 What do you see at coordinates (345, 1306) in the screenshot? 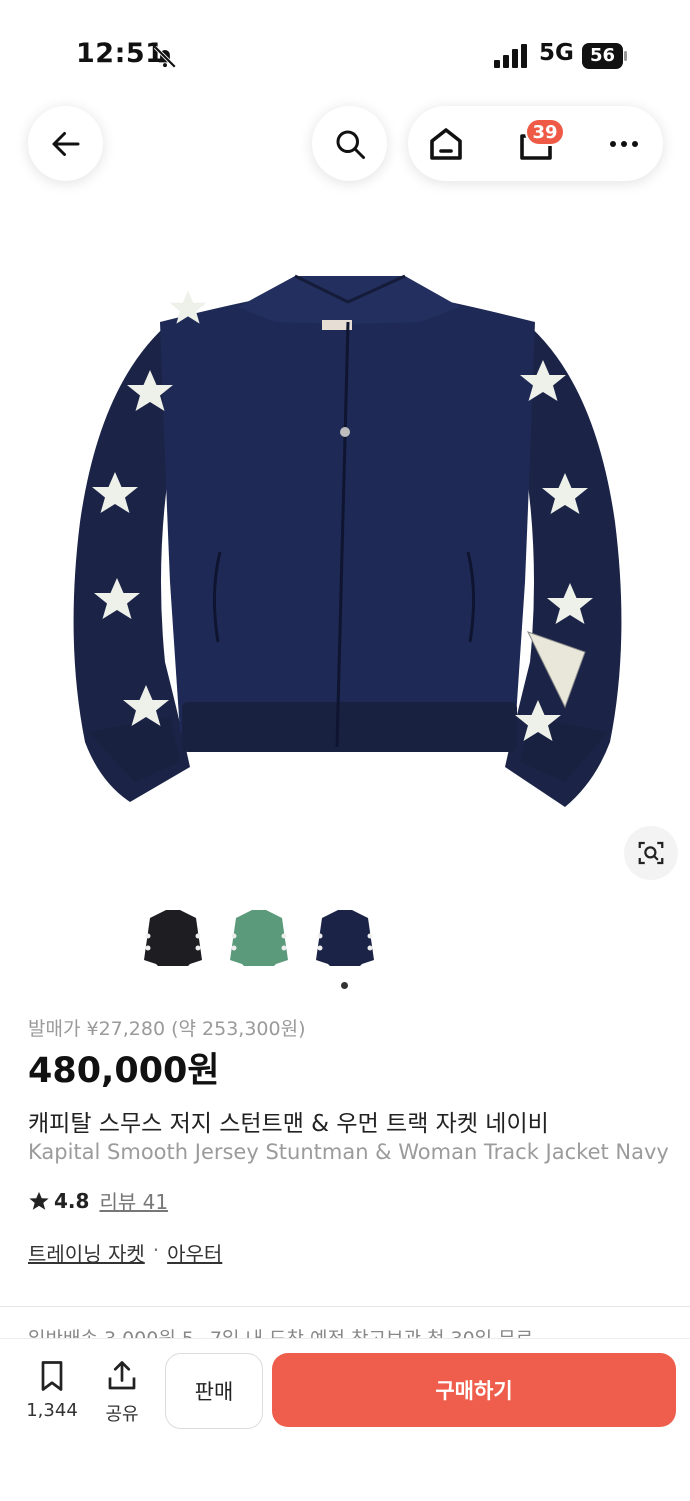
I see `section-divider` at bounding box center [345, 1306].